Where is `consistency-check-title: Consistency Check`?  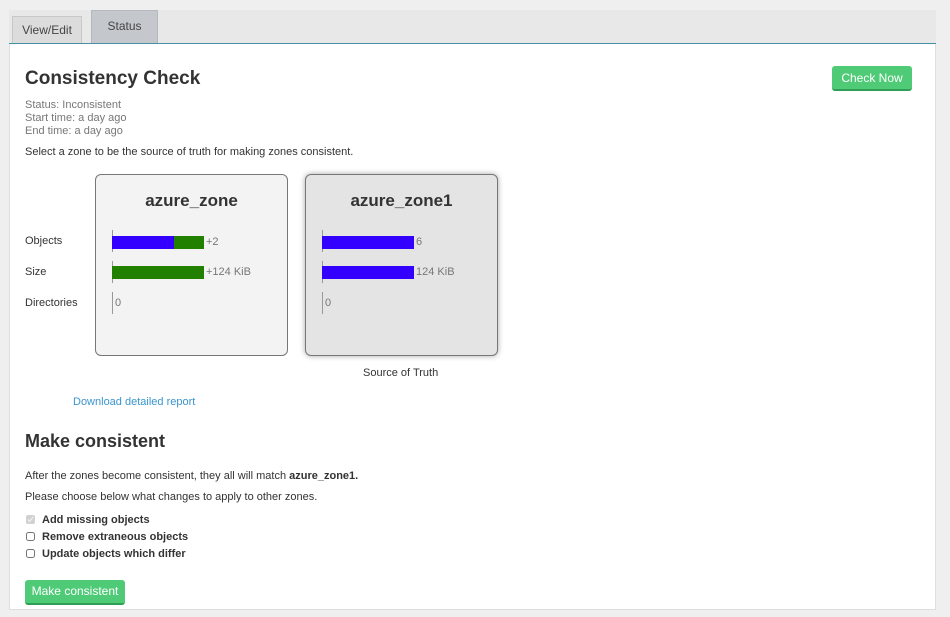
consistency-check-title: Consistency Check is located at coordinates (113, 78).